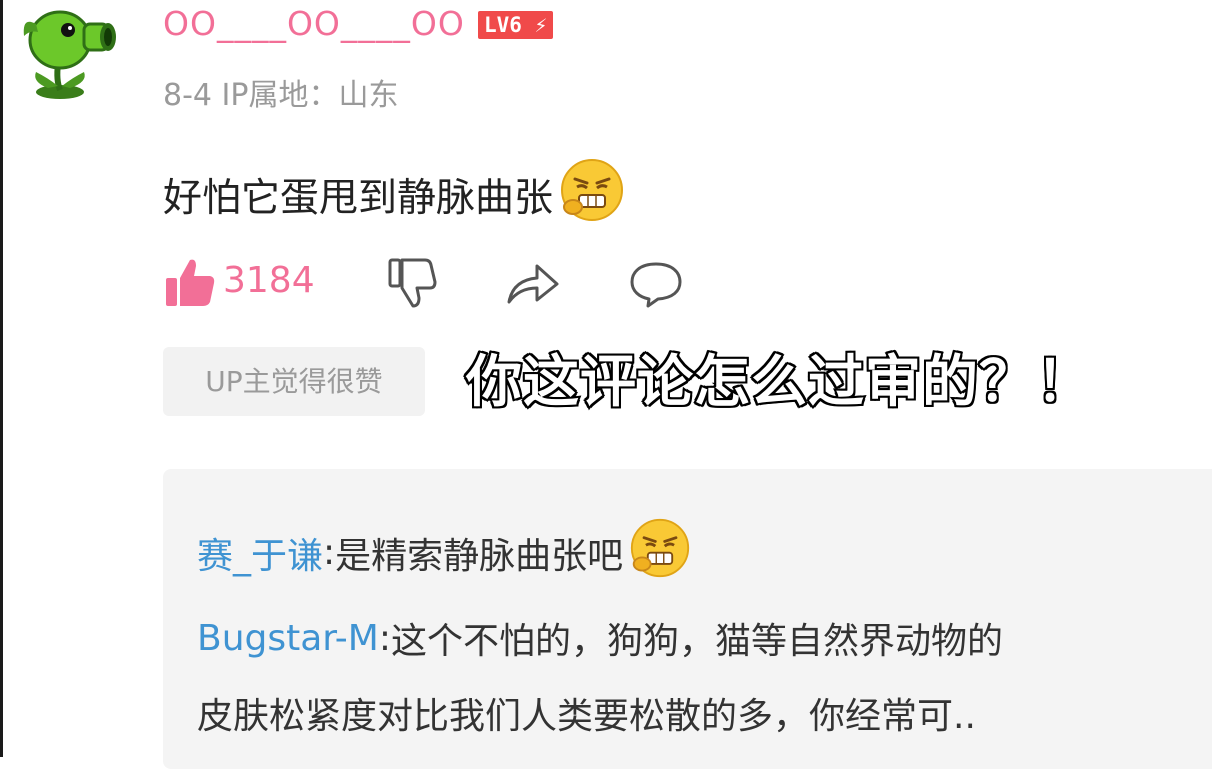 This screenshot has width=1212, height=769. I want to click on like-button, so click(190, 285).